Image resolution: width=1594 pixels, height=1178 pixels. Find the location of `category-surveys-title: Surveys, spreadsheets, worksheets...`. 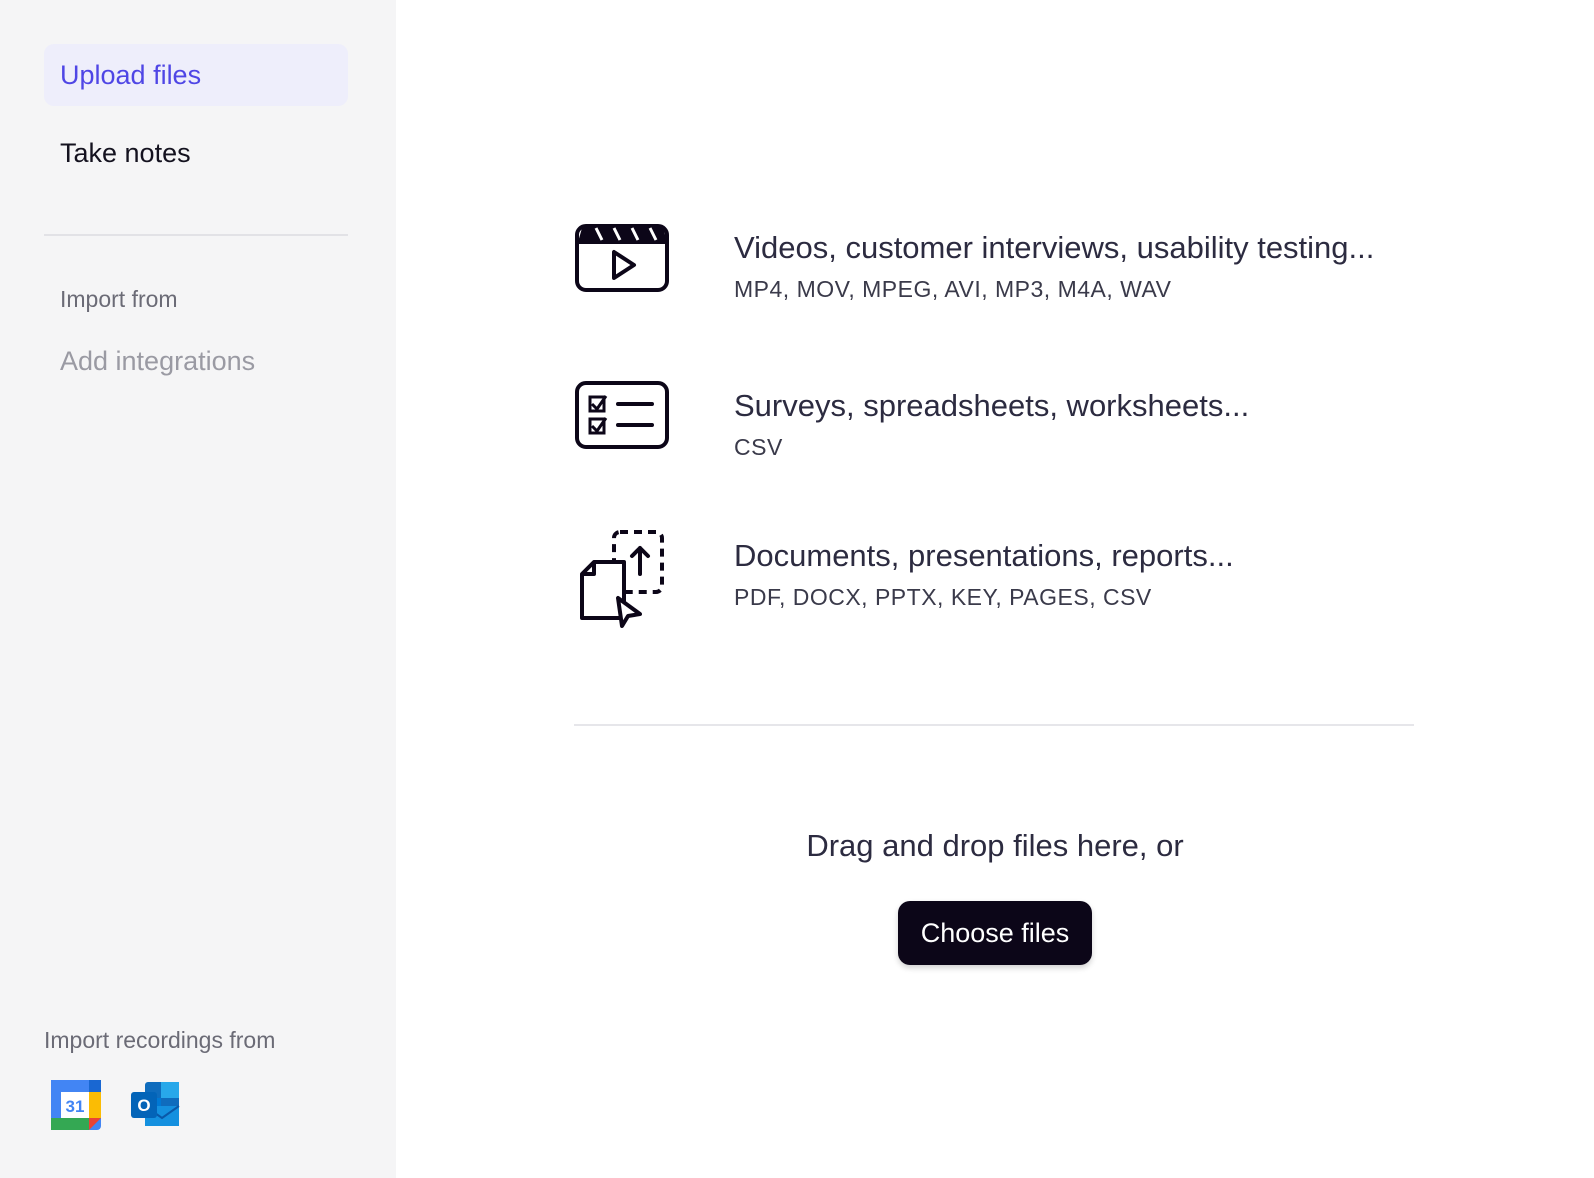

category-surveys-title: Surveys, spreadsheets, worksheets... is located at coordinates (992, 405).